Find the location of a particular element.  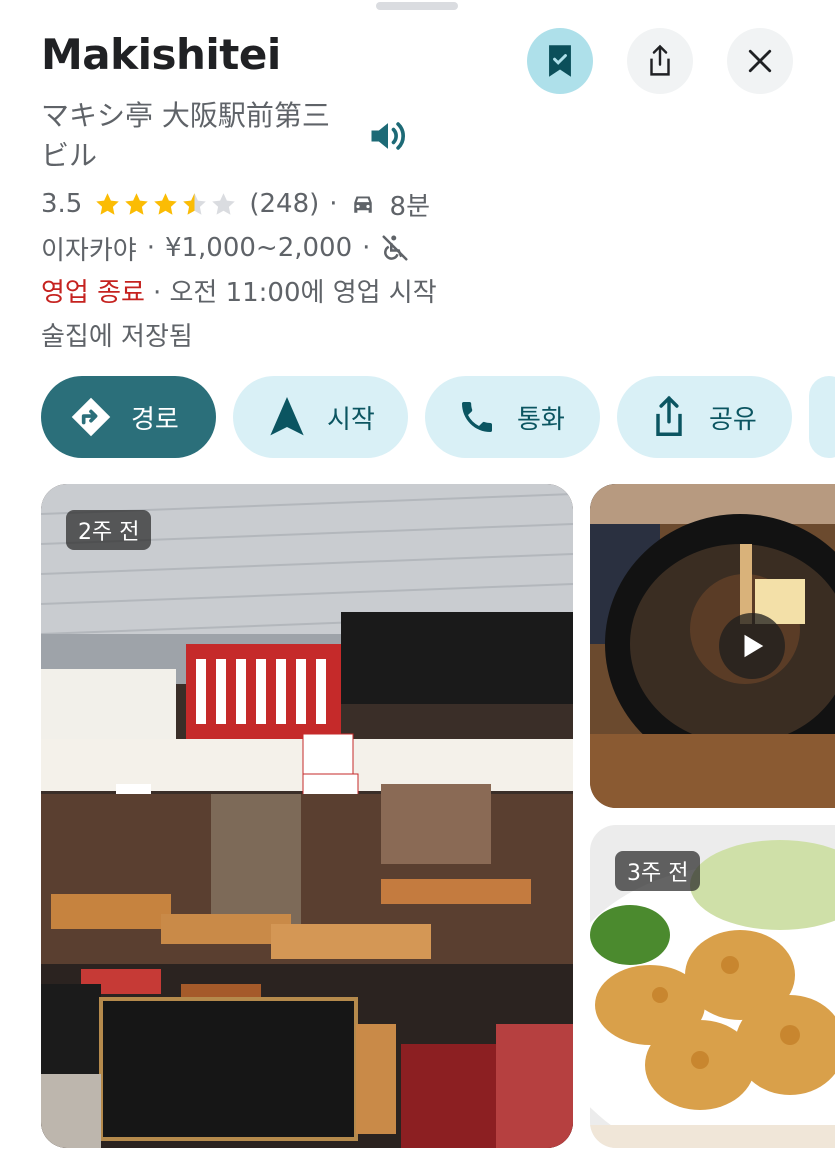

speaker-icon is located at coordinates (388, 136).